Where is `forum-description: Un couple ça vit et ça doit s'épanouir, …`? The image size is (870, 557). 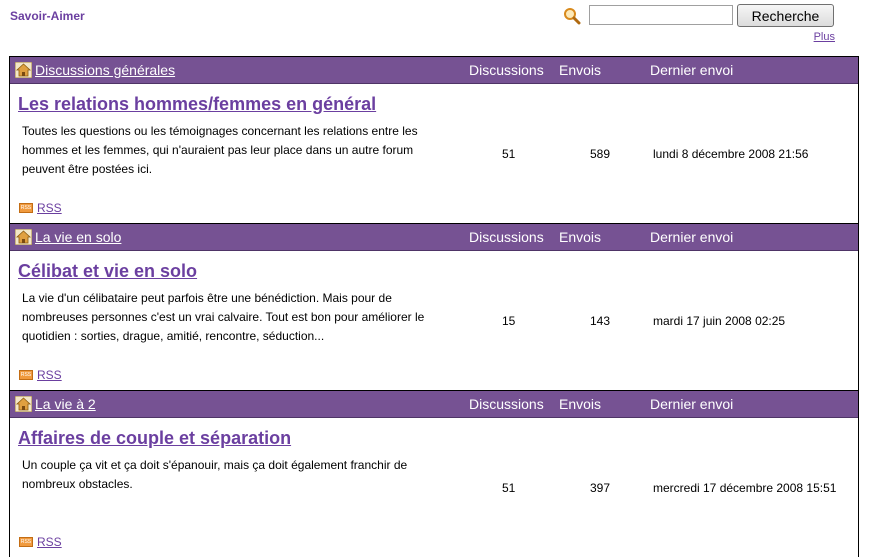 forum-description: Un couple ça vit et ça doit s'épanouir, … is located at coordinates (215, 474).